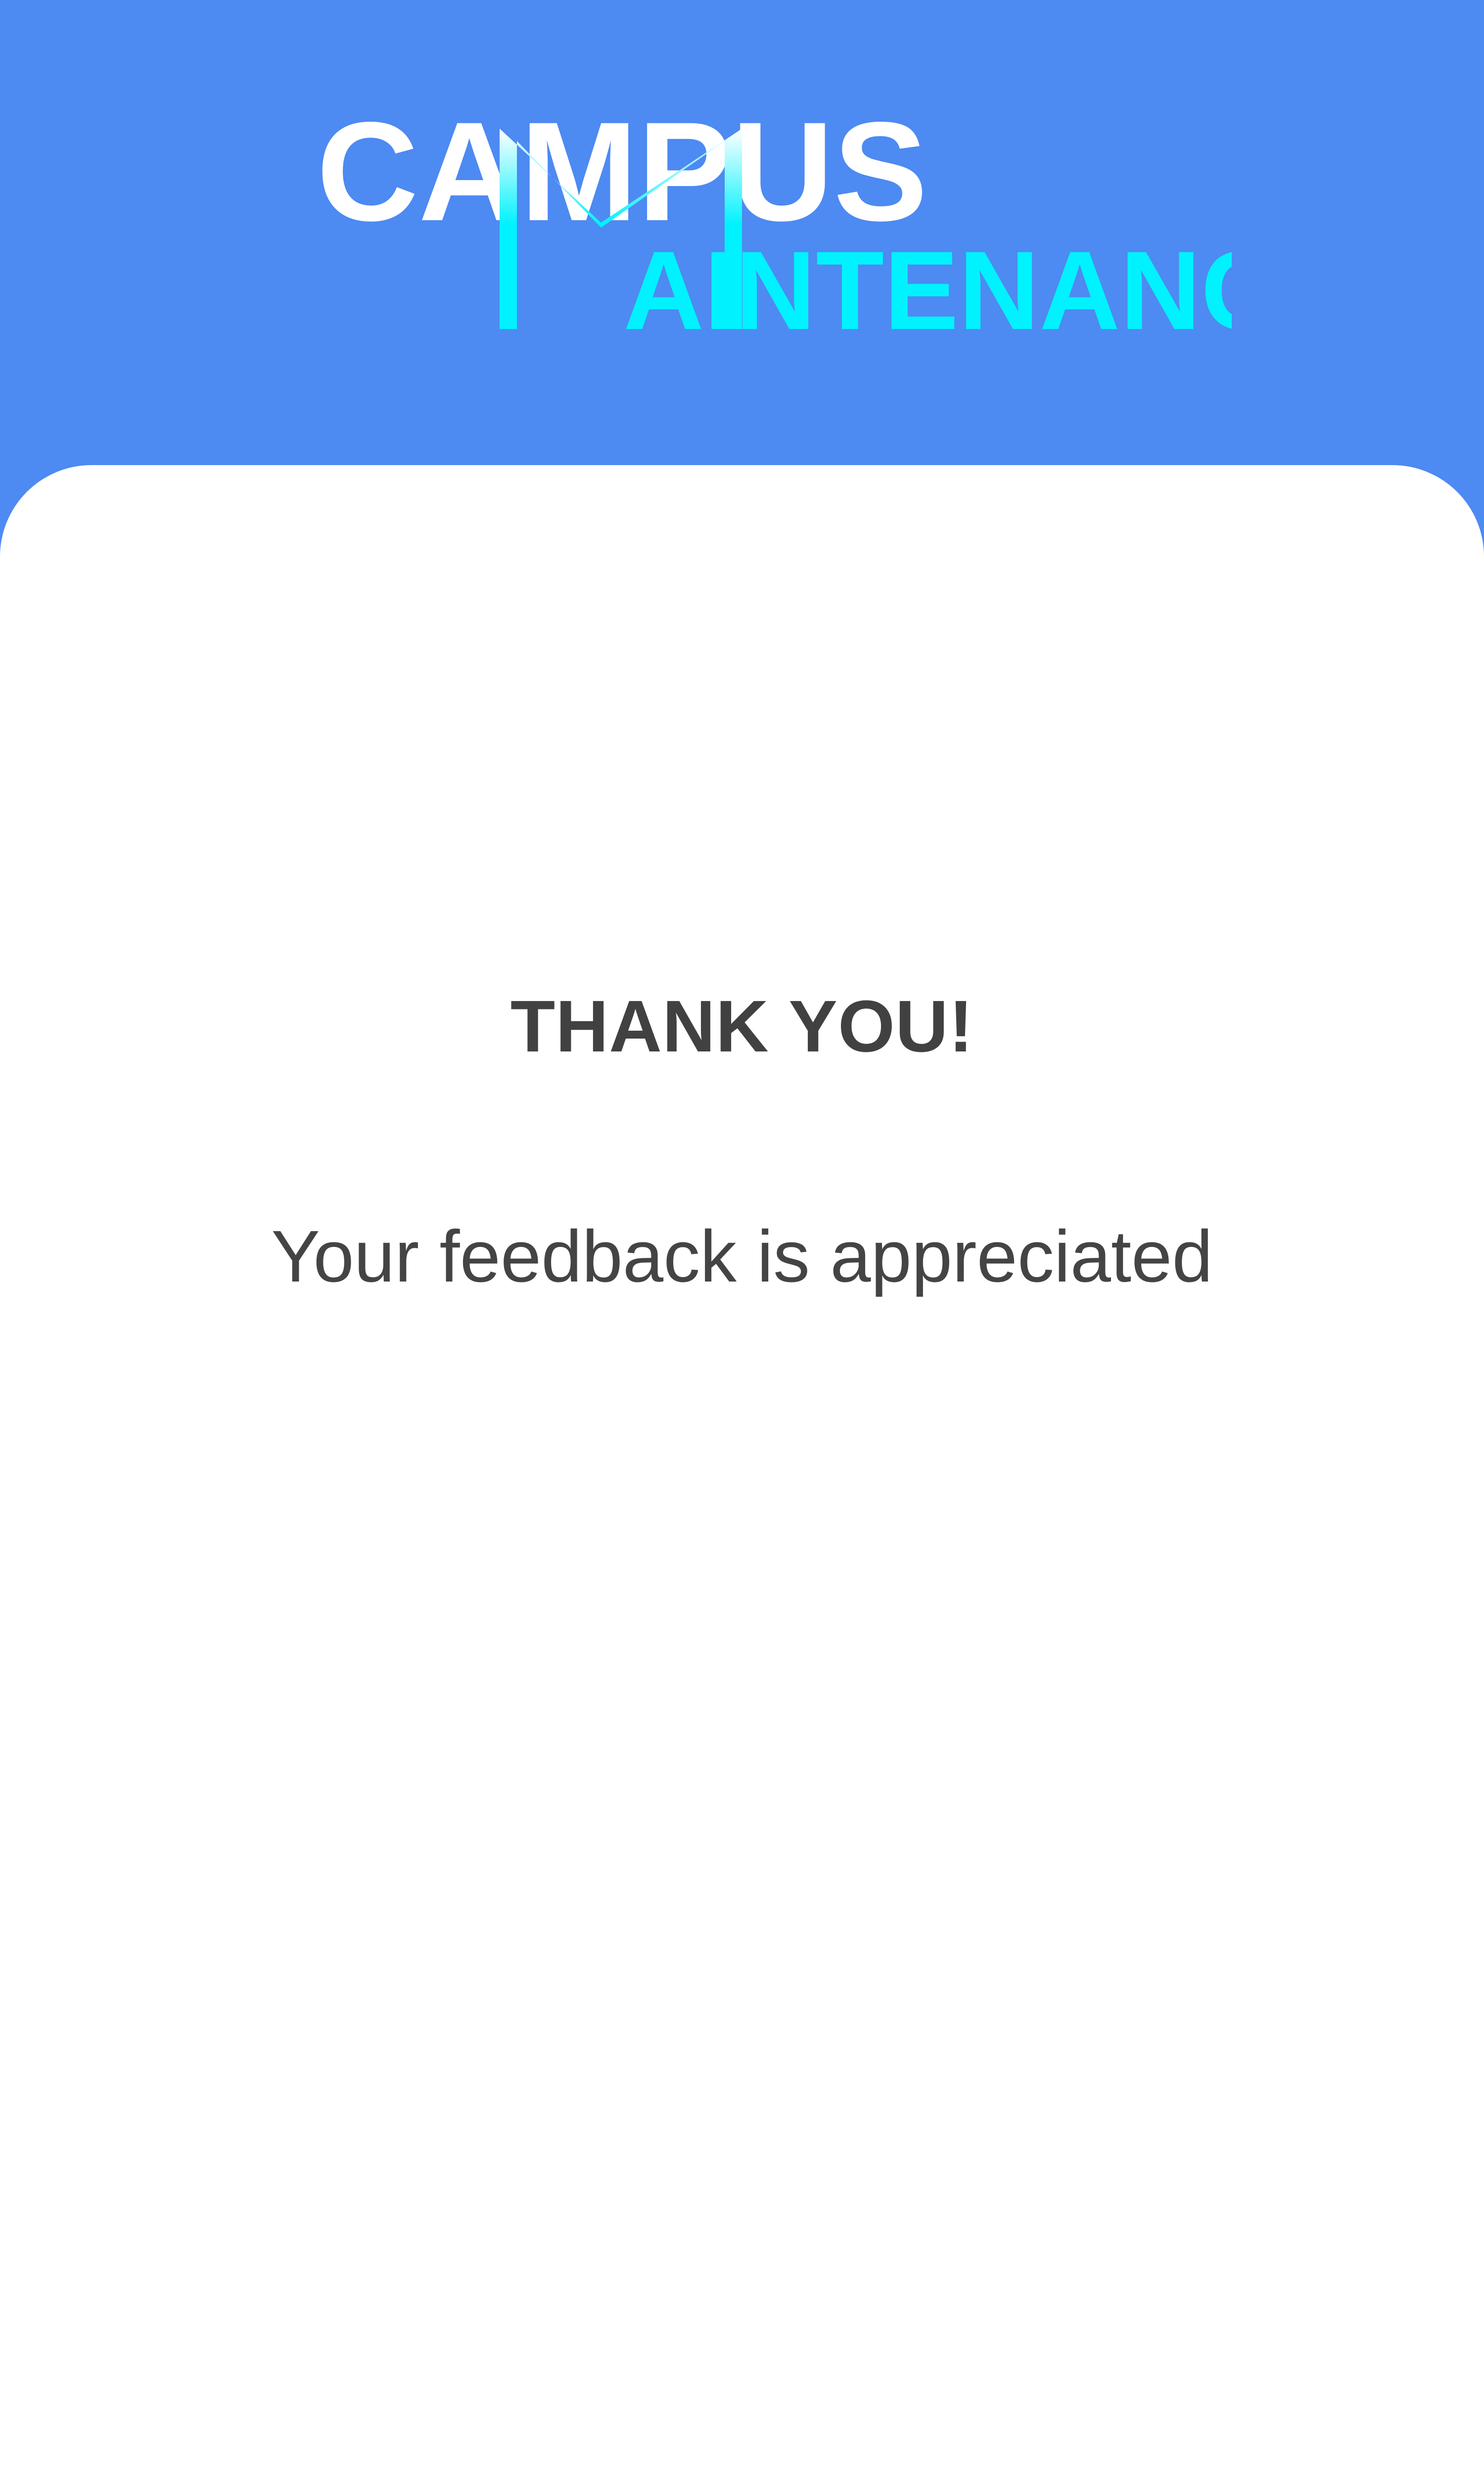 The height and width of the screenshot is (2474, 1484). I want to click on feedback-message: Your feedback is appreciated, so click(742, 1256).